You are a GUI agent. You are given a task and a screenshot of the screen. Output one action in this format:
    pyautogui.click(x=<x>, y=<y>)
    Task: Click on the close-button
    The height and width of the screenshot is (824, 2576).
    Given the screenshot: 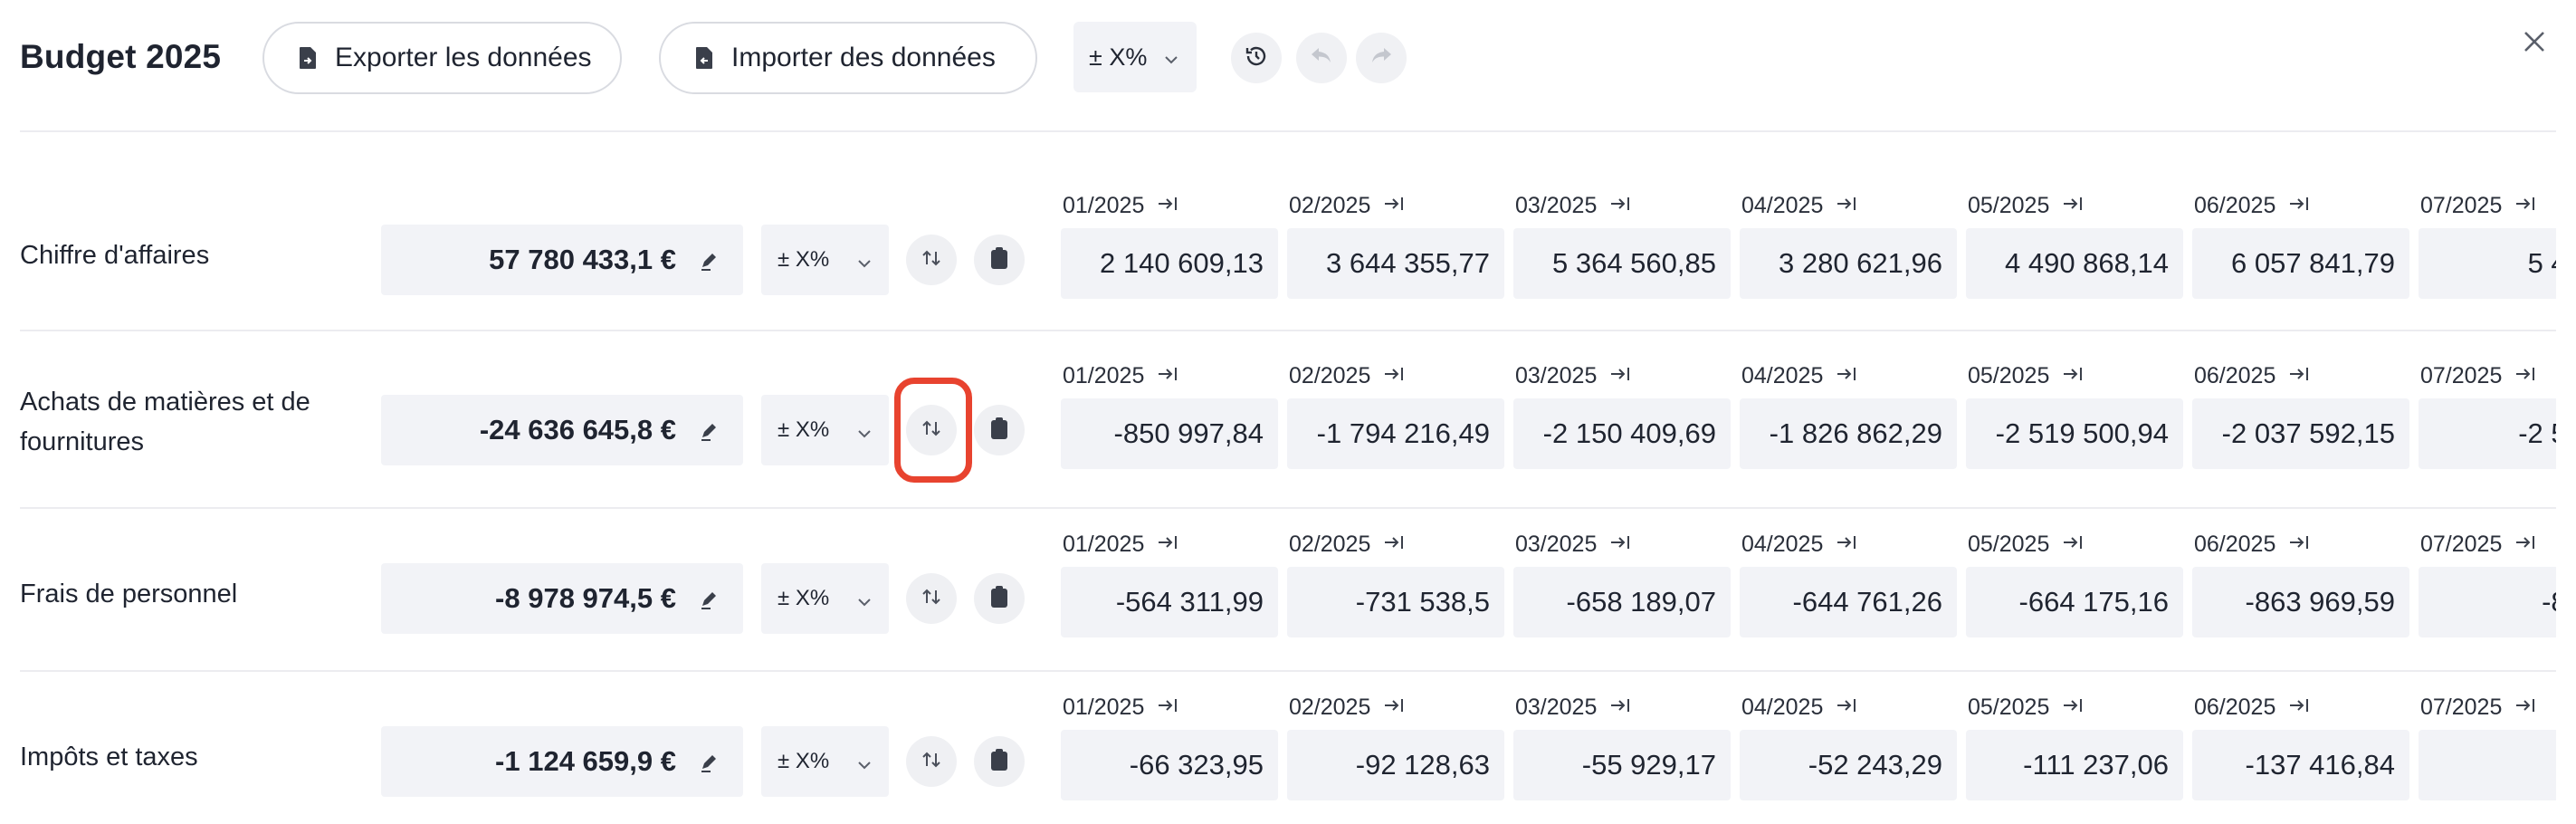 What is the action you would take?
    pyautogui.click(x=2534, y=43)
    